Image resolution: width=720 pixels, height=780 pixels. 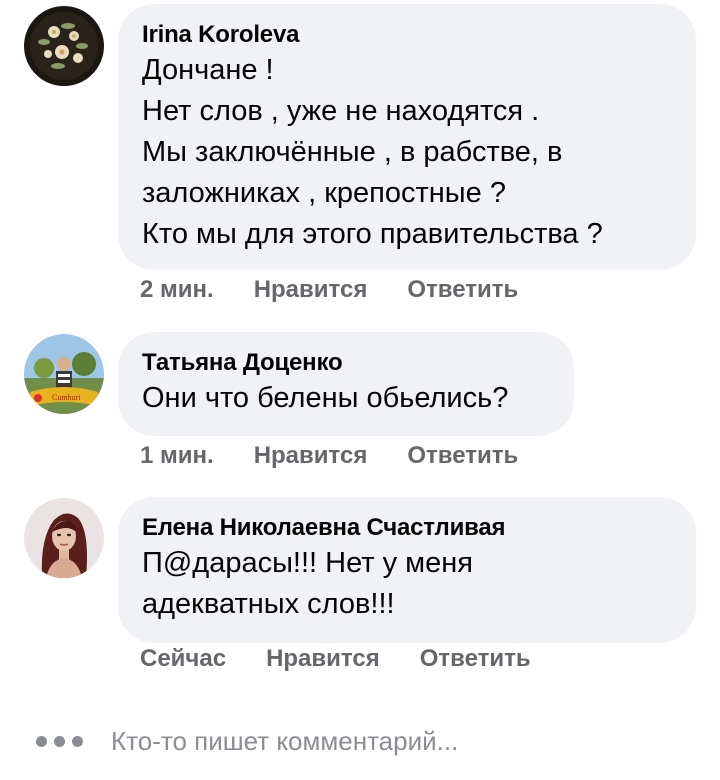 What do you see at coordinates (372, 234) in the screenshot?
I see `comment-text-line: Кто мы для этого правительства ?` at bounding box center [372, 234].